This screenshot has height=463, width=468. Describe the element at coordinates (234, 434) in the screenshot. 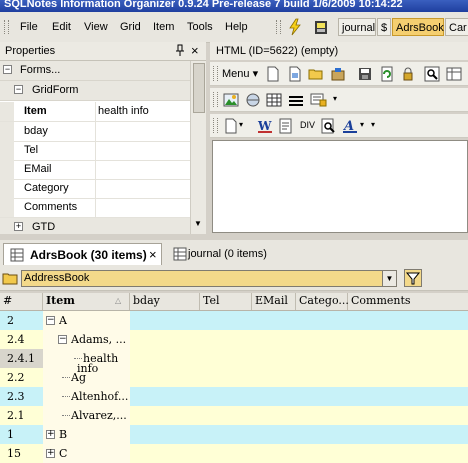

I see `list-row: 1 + B` at that location.